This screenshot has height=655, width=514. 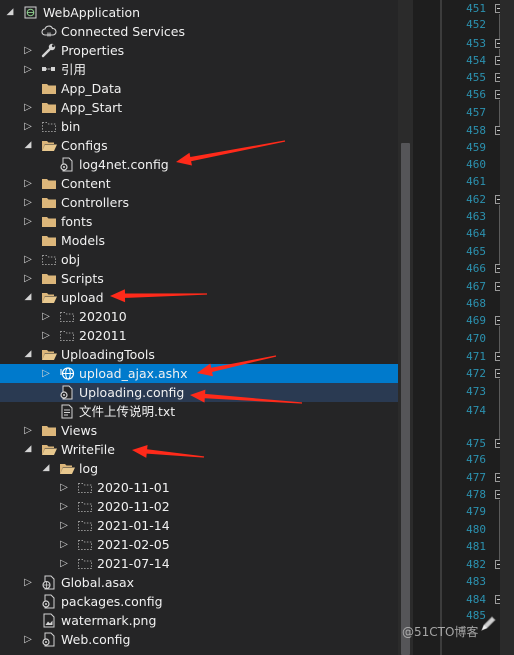 I want to click on line-number: 484, so click(x=476, y=599).